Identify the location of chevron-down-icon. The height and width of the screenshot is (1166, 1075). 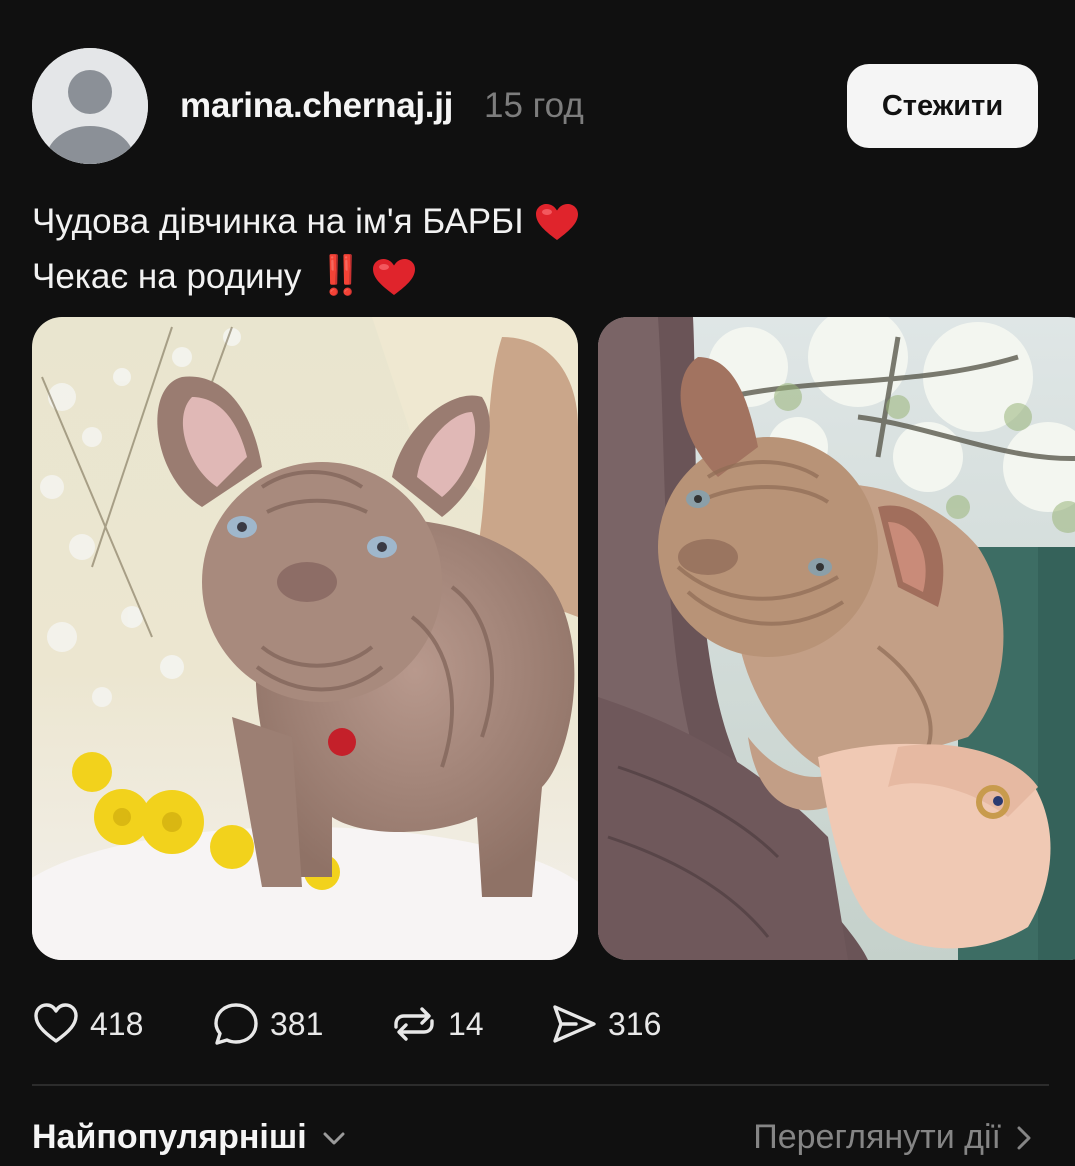
(334, 1138).